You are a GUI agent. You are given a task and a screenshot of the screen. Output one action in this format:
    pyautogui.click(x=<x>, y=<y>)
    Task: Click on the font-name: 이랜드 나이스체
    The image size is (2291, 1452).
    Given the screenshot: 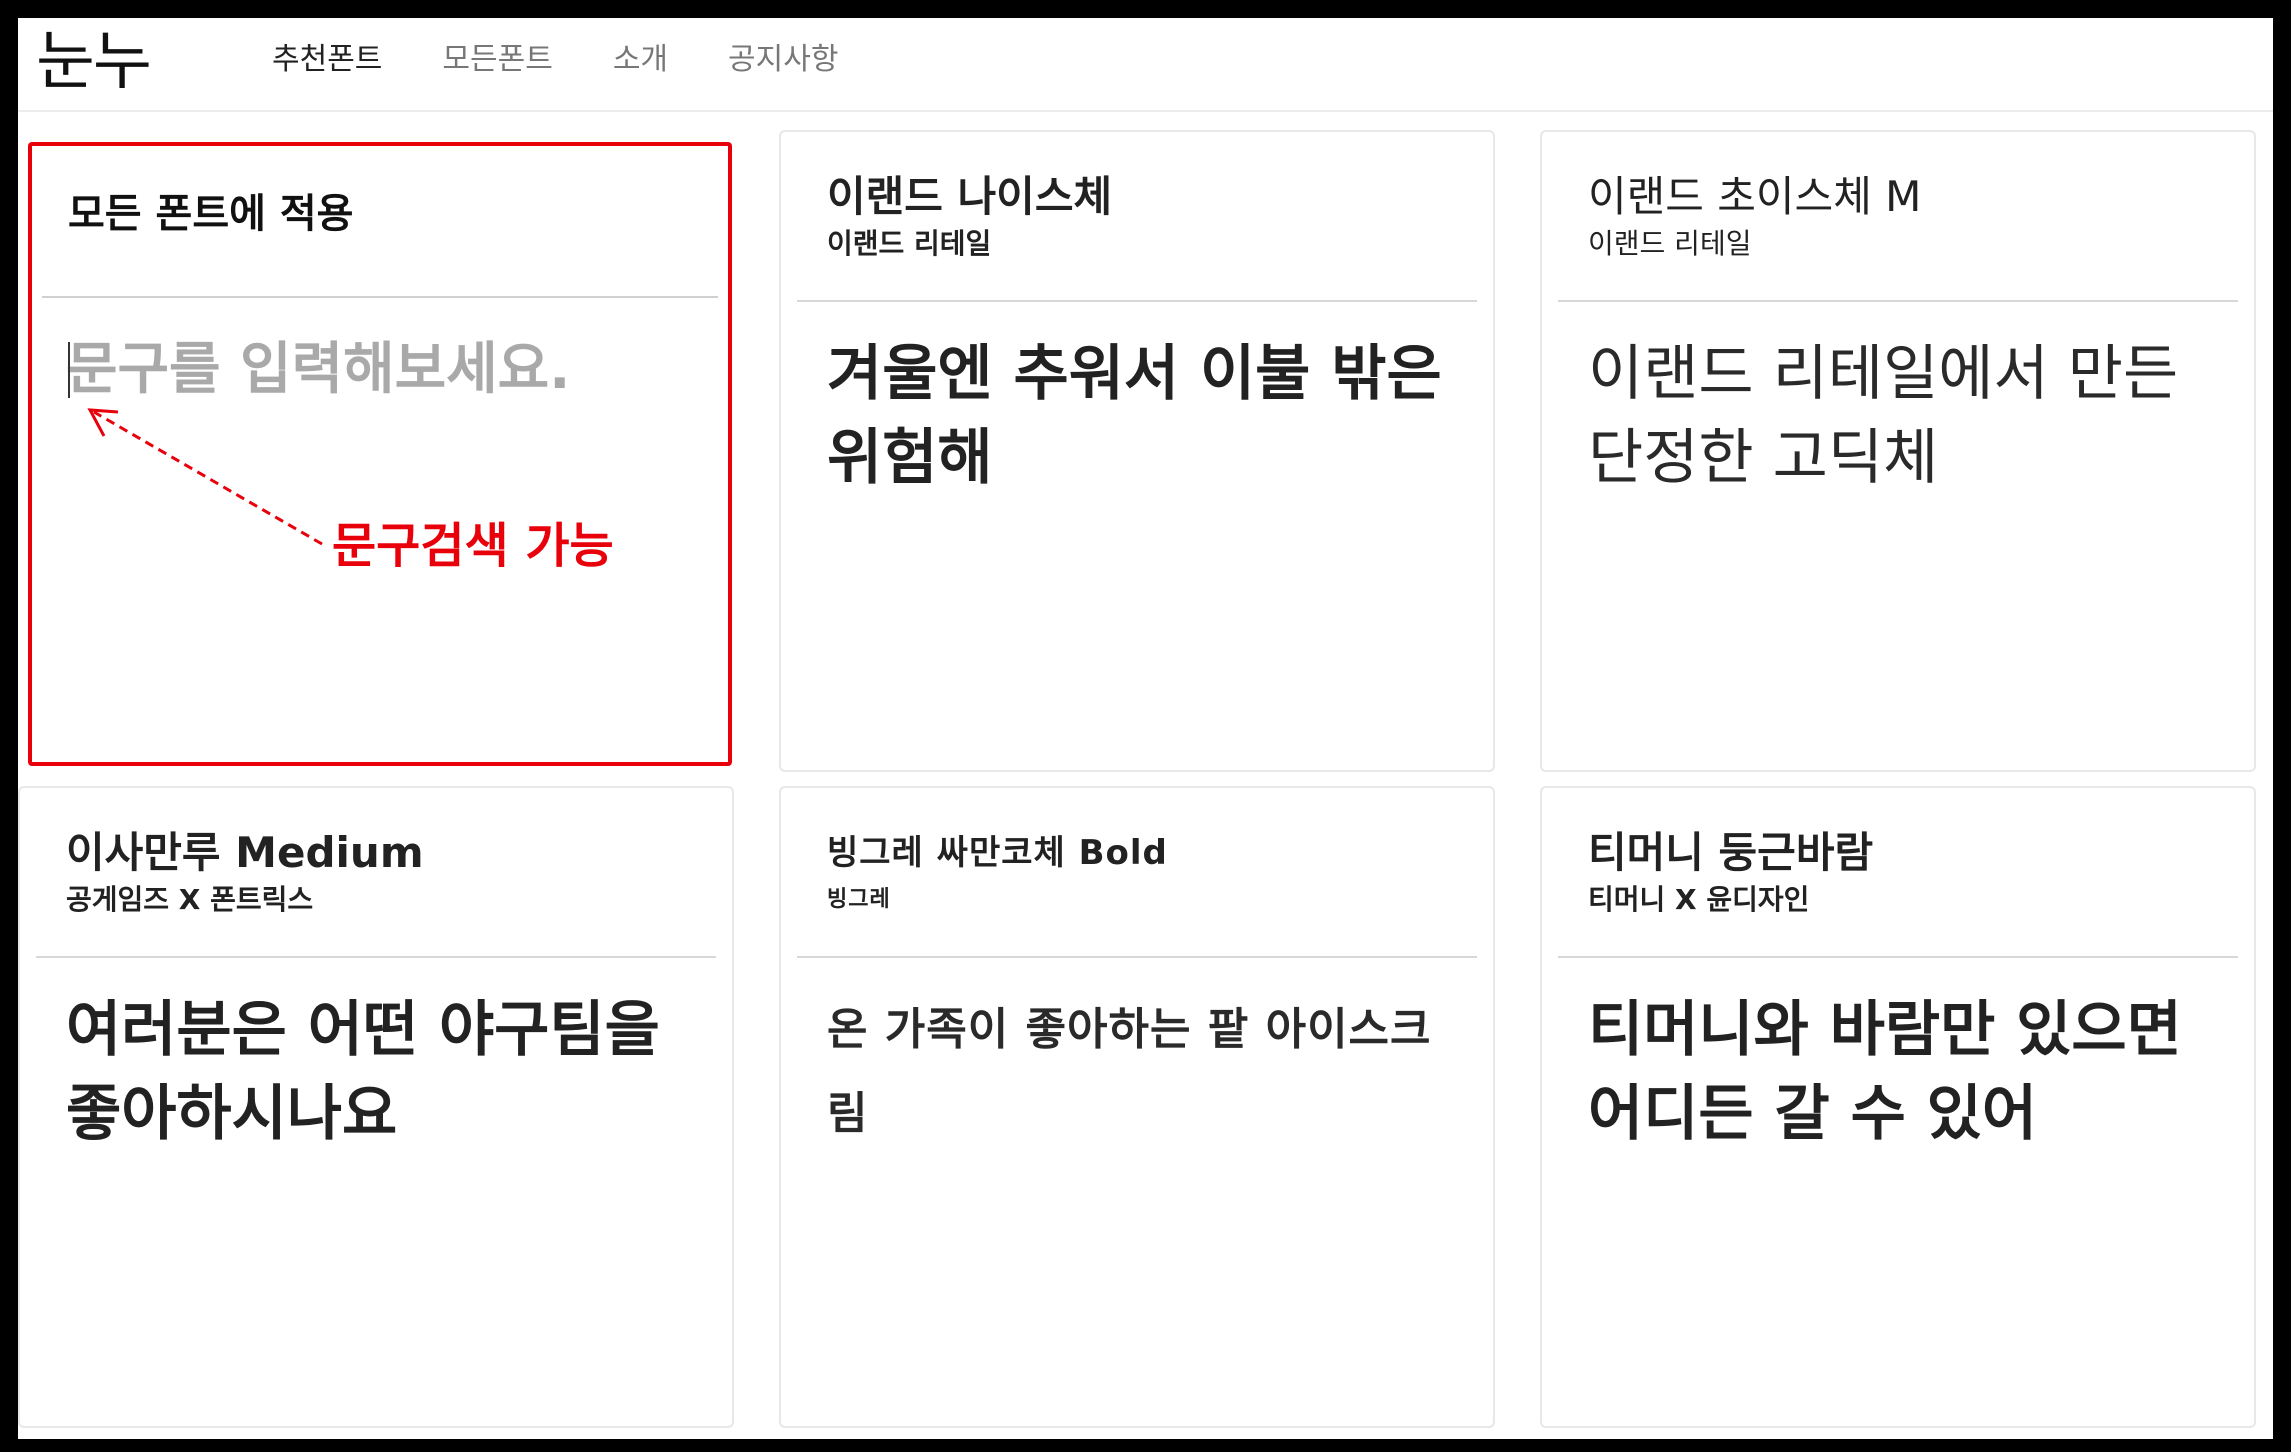 What is the action you would take?
    pyautogui.click(x=970, y=196)
    